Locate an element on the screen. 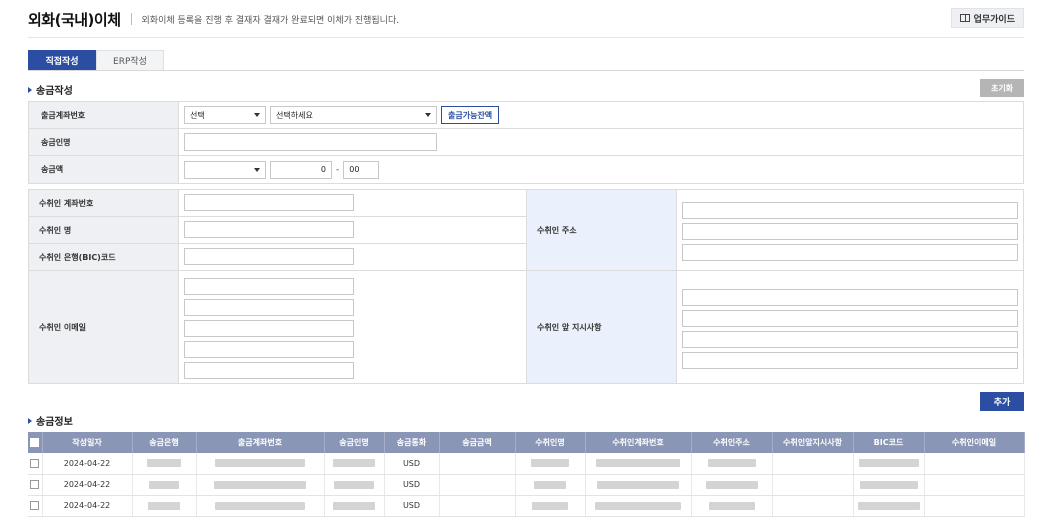 Image resolution: width=1050 pixels, height=520 pixels. amount-integer-input: 0 is located at coordinates (301, 169).